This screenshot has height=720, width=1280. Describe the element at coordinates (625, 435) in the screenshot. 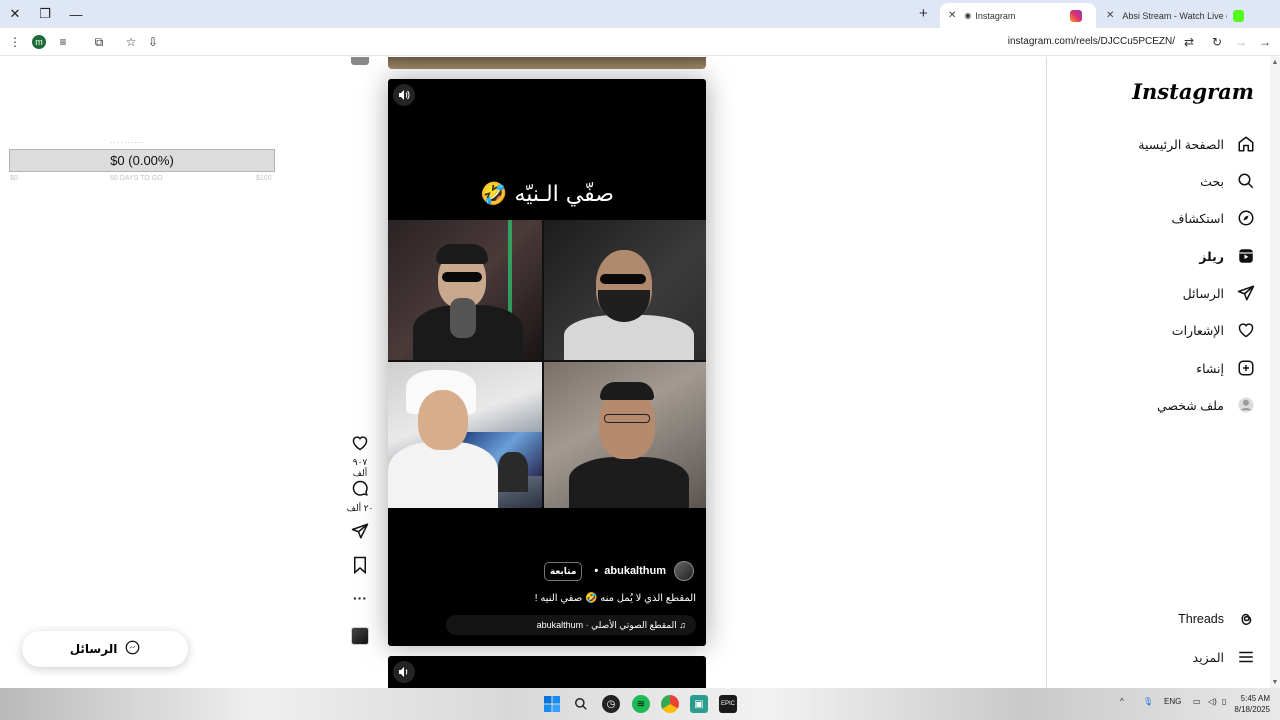

I see `video-frame-bottom-right` at that location.